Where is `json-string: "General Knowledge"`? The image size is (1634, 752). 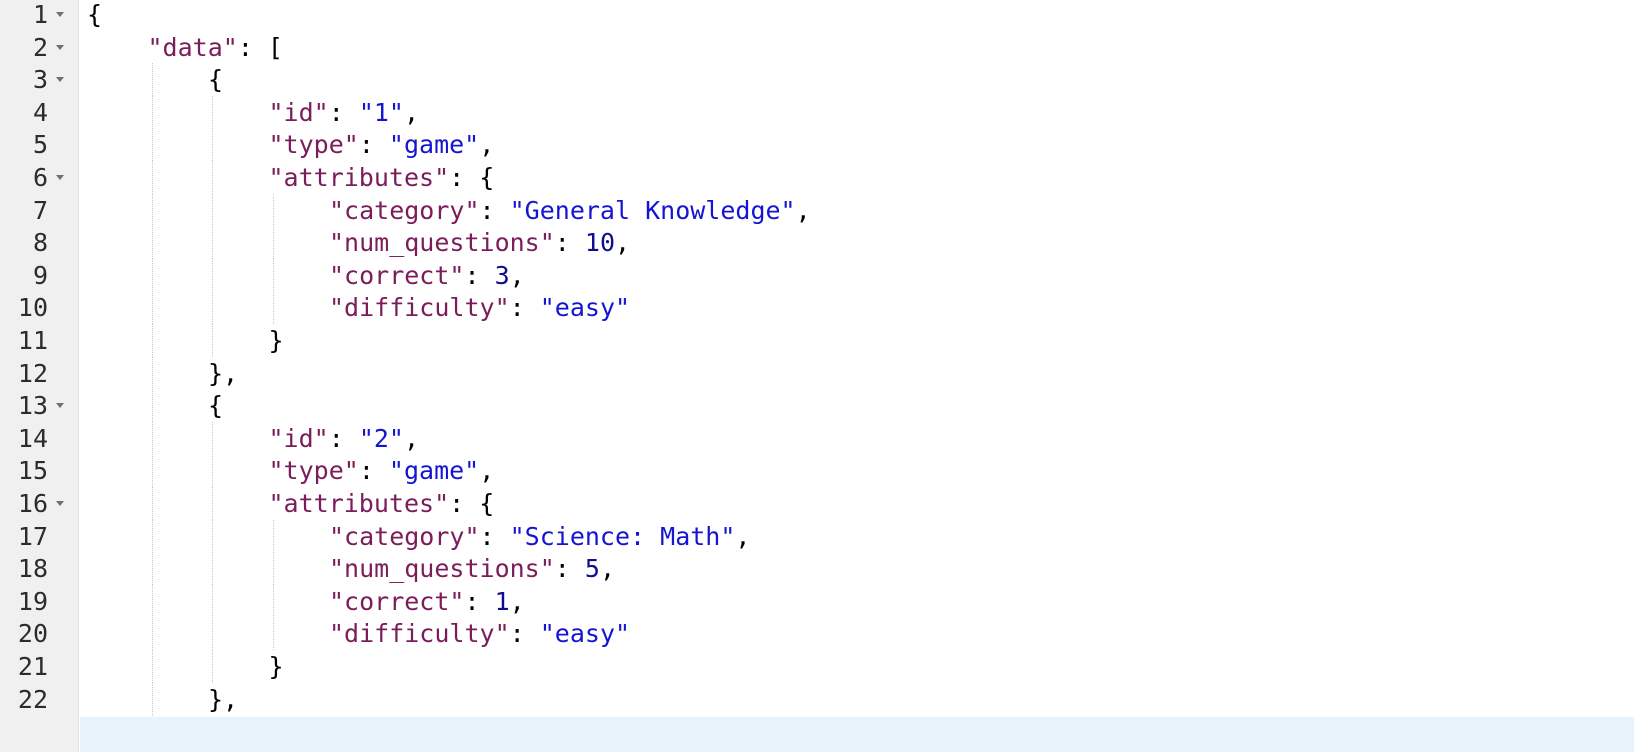
json-string: "General Knowledge" is located at coordinates (652, 210).